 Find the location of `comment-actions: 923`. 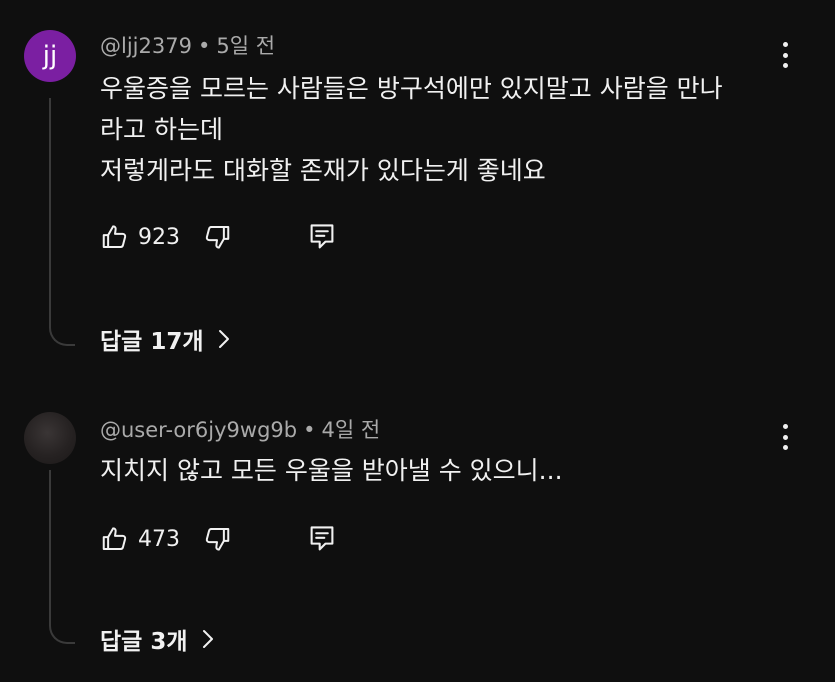

comment-actions: 923 is located at coordinates (218, 237).